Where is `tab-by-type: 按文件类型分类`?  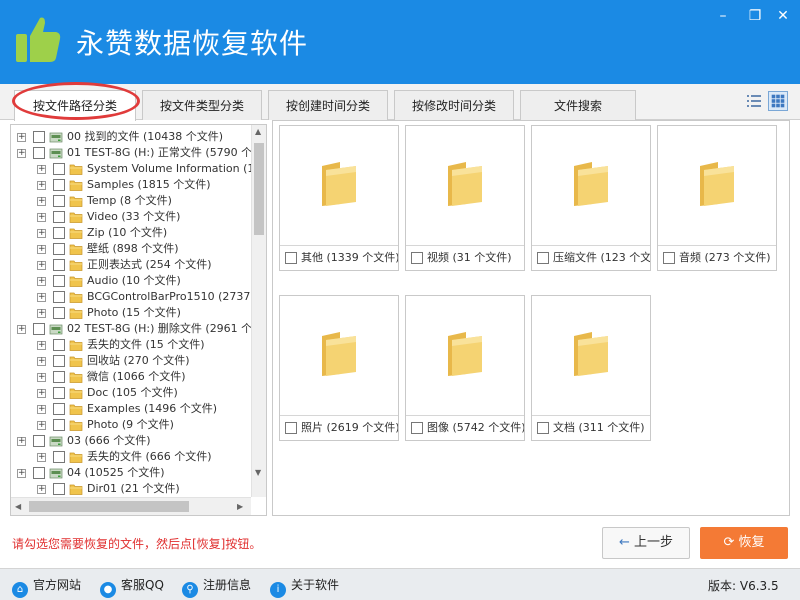
tab-by-type: 按文件类型分类 is located at coordinates (202, 105).